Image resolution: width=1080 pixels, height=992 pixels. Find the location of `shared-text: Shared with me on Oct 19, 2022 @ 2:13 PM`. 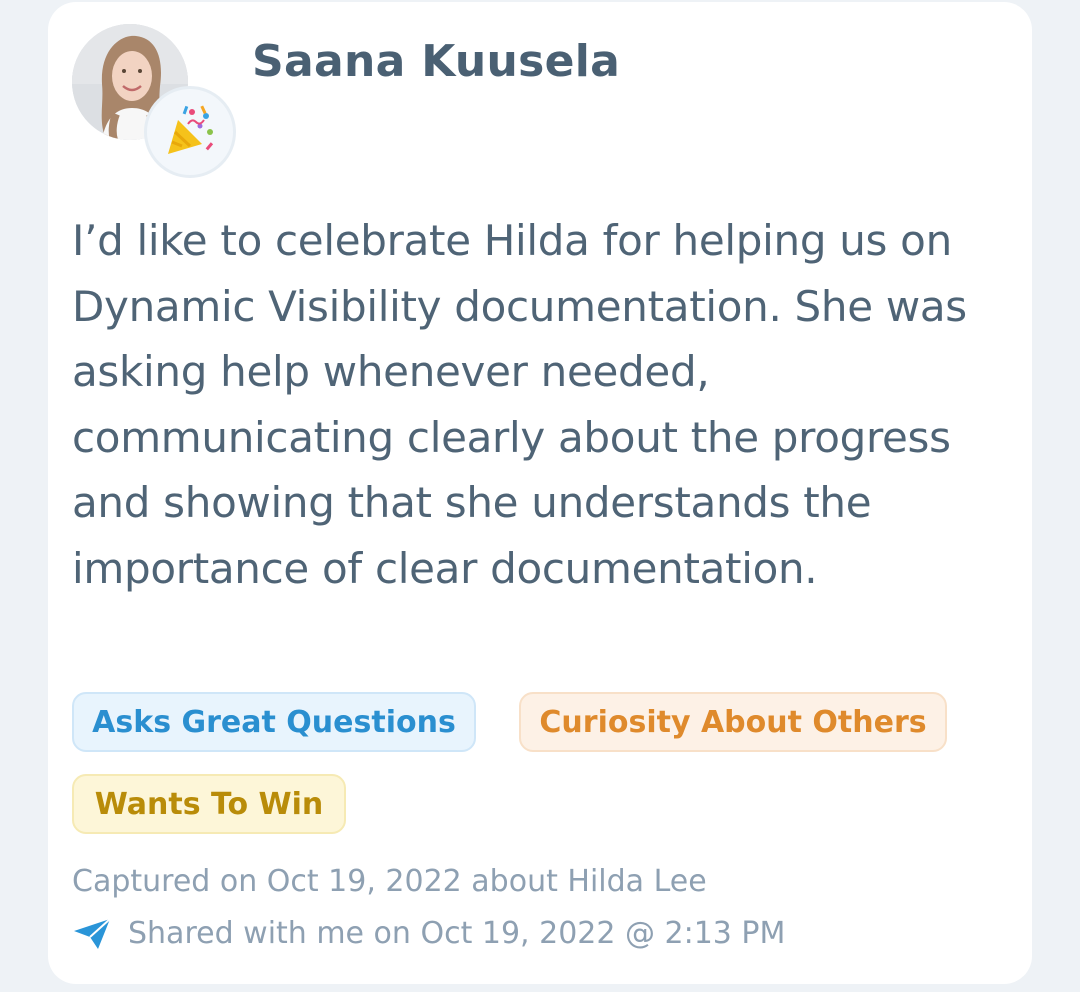

shared-text: Shared with me on Oct 19, 2022 @ 2:13 PM is located at coordinates (457, 933).